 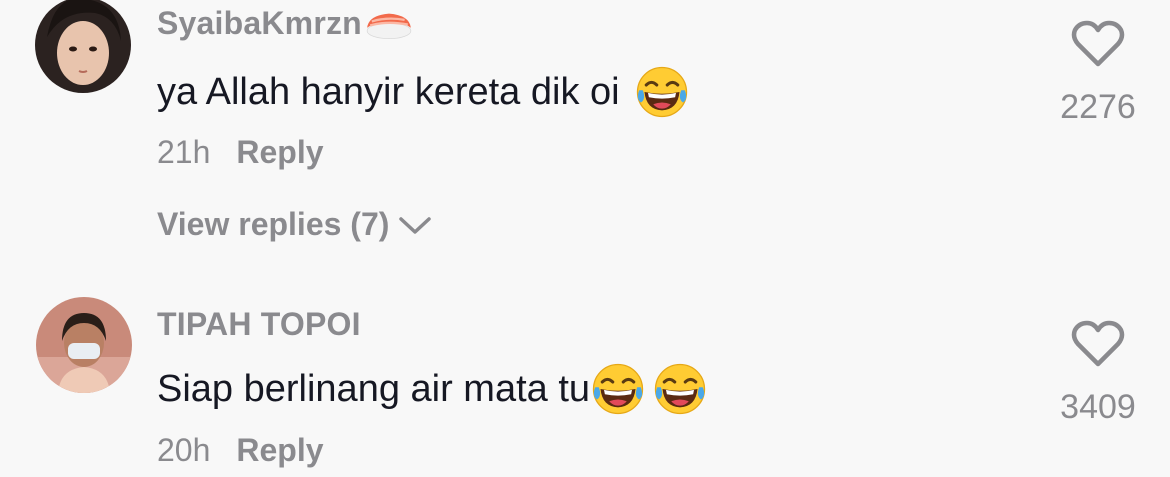 I want to click on username: SyaibaKmrzn, so click(x=285, y=23).